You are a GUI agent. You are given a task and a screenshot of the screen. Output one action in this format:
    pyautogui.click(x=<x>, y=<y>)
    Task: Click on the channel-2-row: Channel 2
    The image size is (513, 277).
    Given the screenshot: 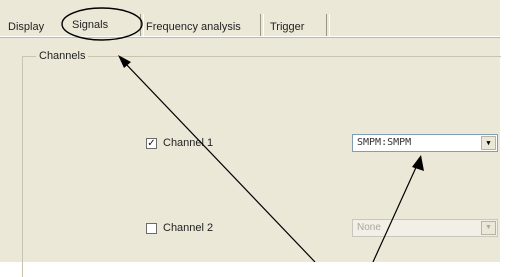 What is the action you would take?
    pyautogui.click(x=179, y=228)
    